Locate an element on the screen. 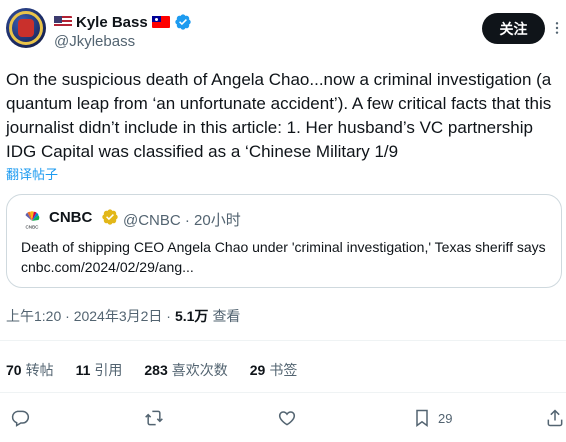 The height and width of the screenshot is (442, 566). stat-label: 引用 is located at coordinates (108, 370).